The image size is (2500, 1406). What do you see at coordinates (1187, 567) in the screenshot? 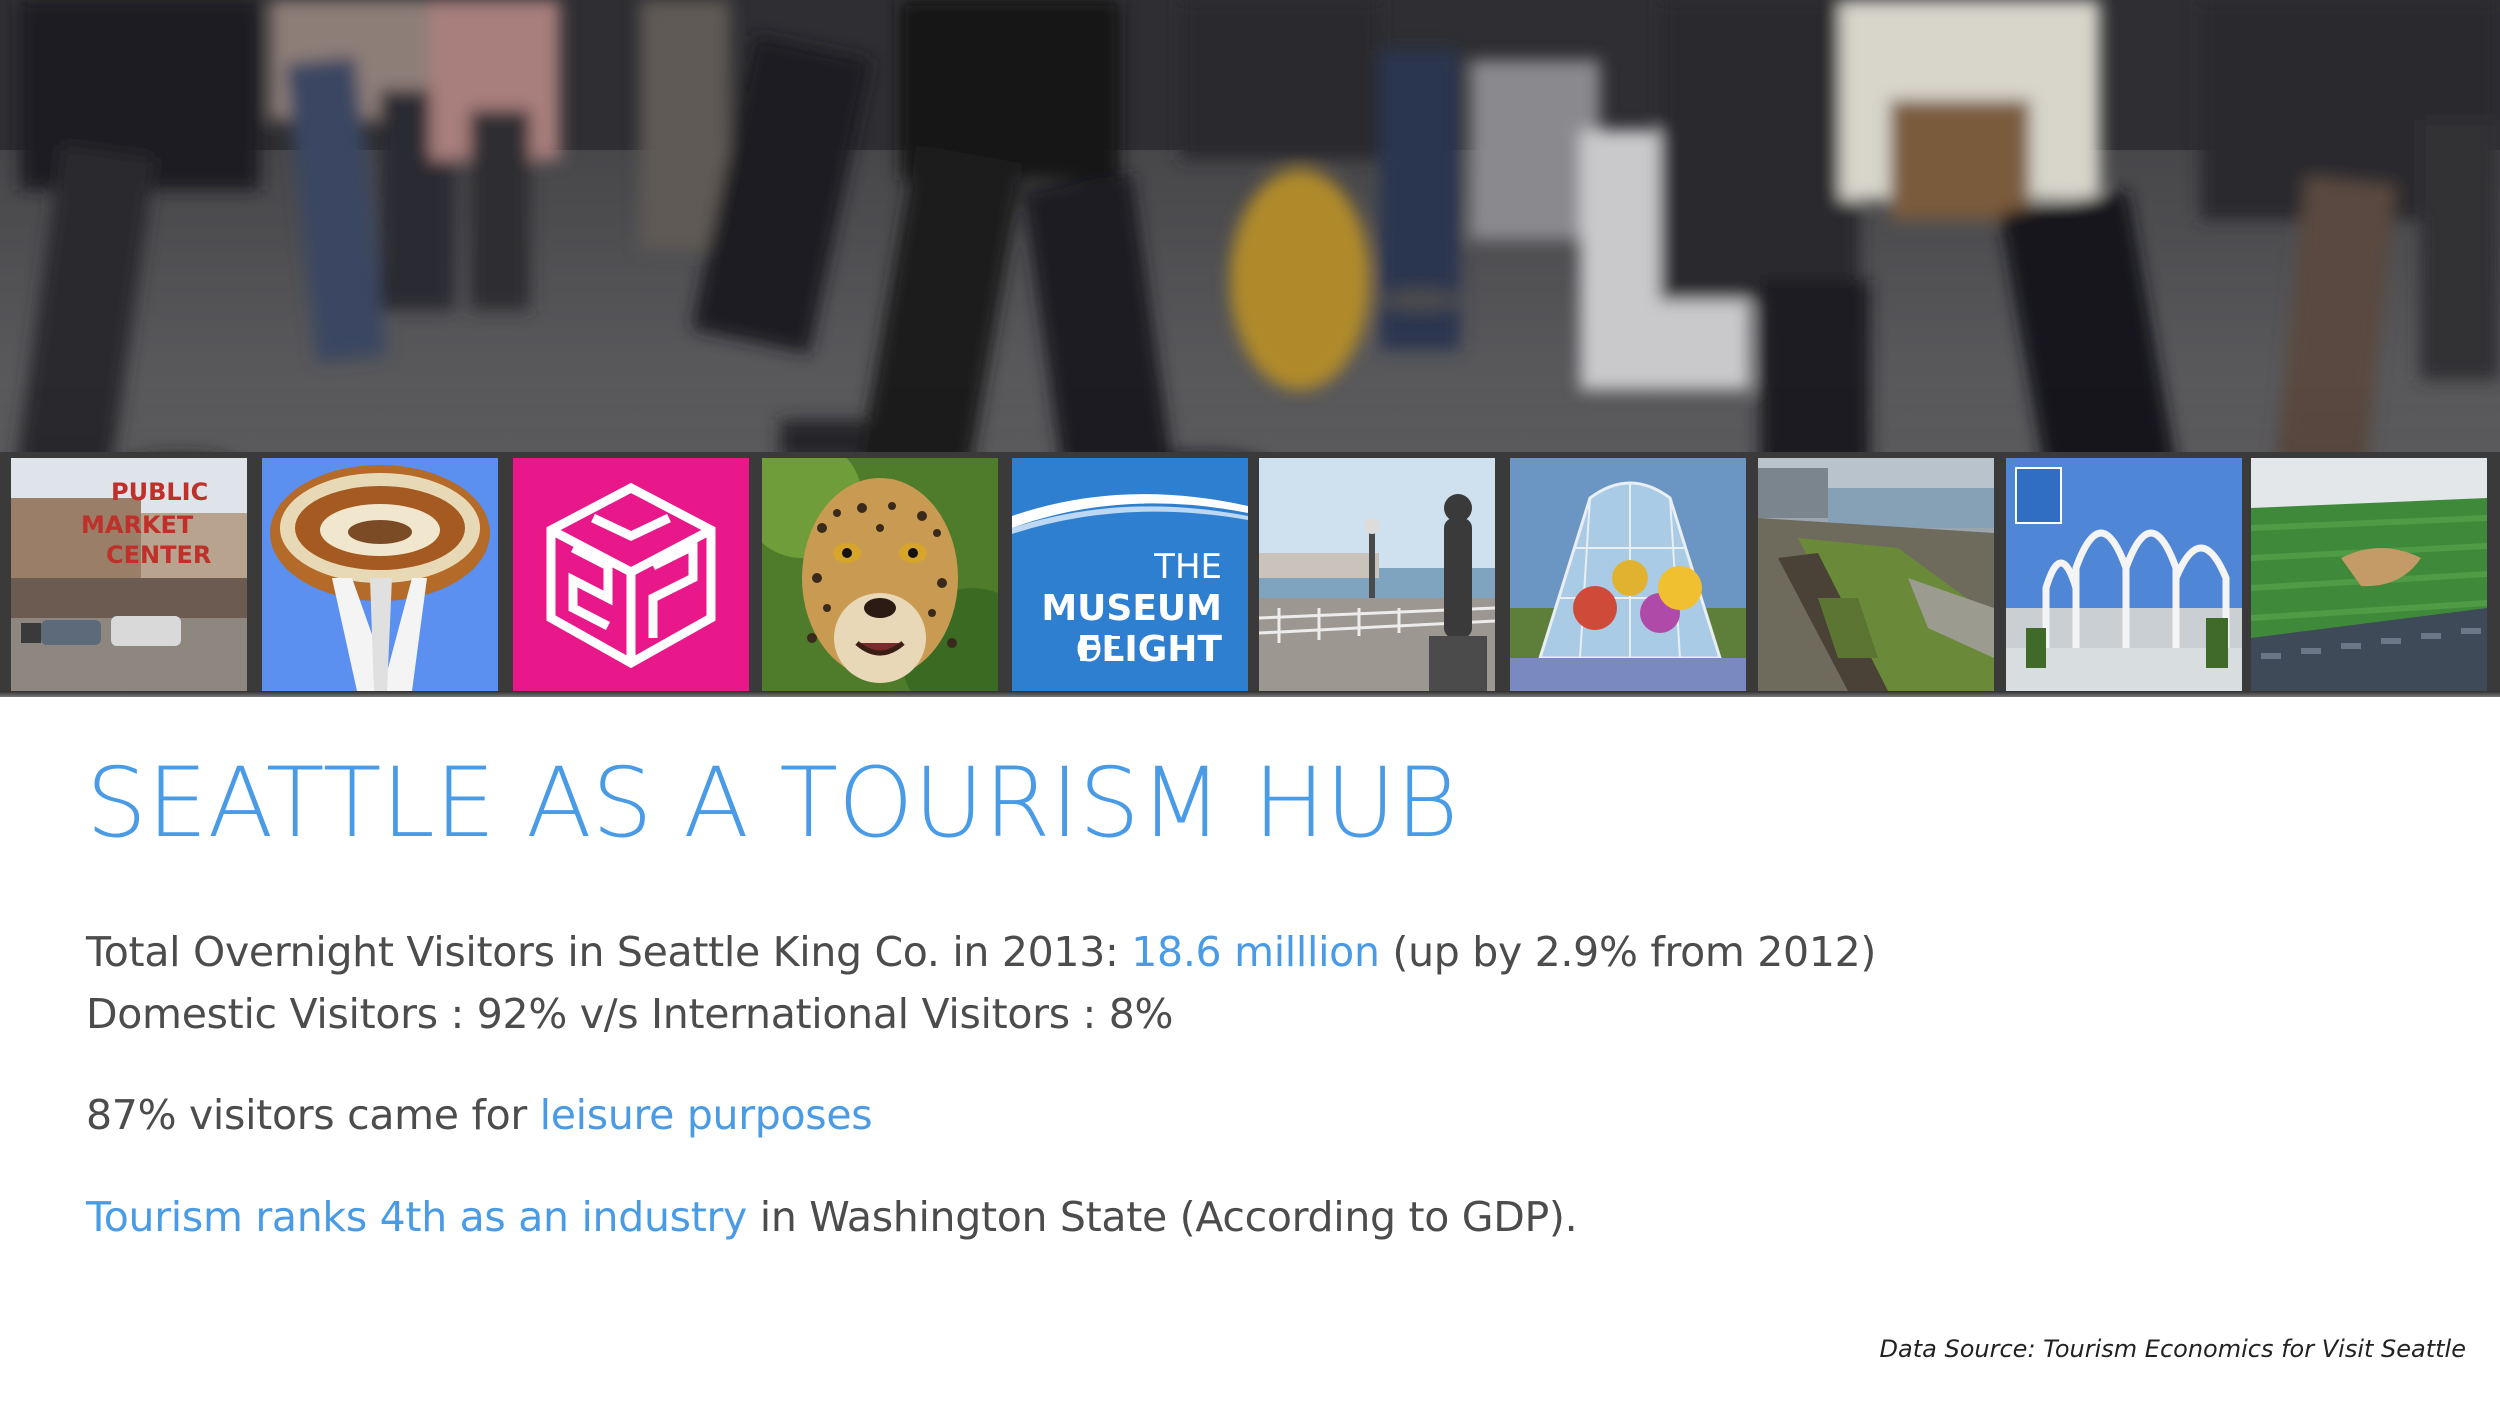
I see `museum-logo-the: THE` at bounding box center [1187, 567].